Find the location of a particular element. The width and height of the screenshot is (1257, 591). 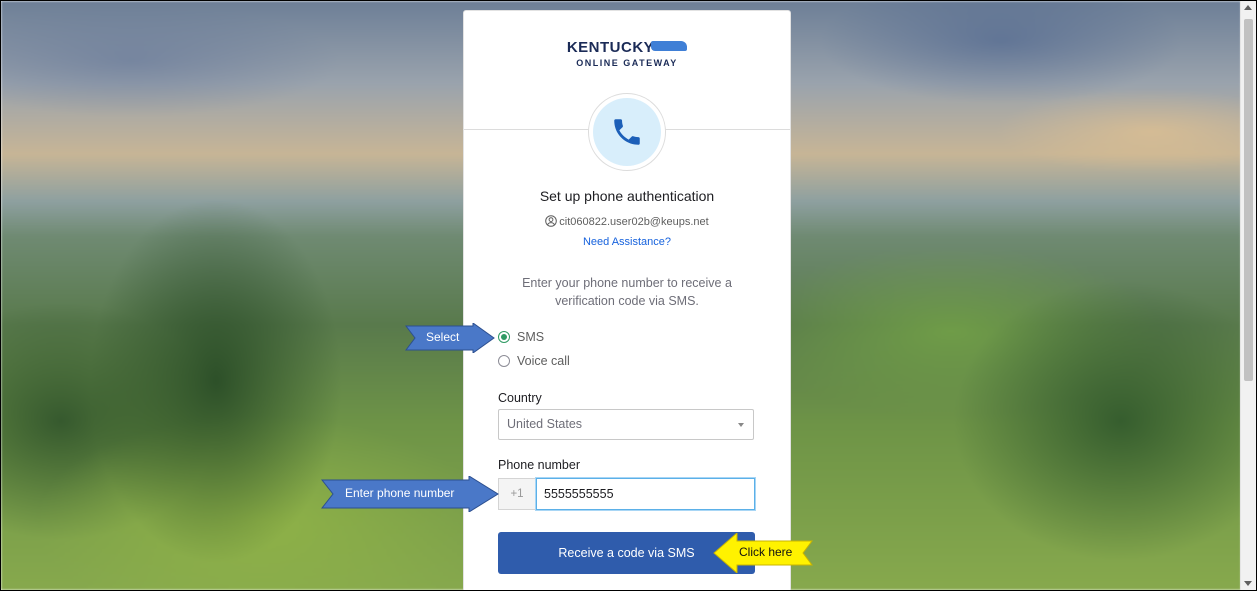

select-callout: Select is located at coordinates (450, 338).